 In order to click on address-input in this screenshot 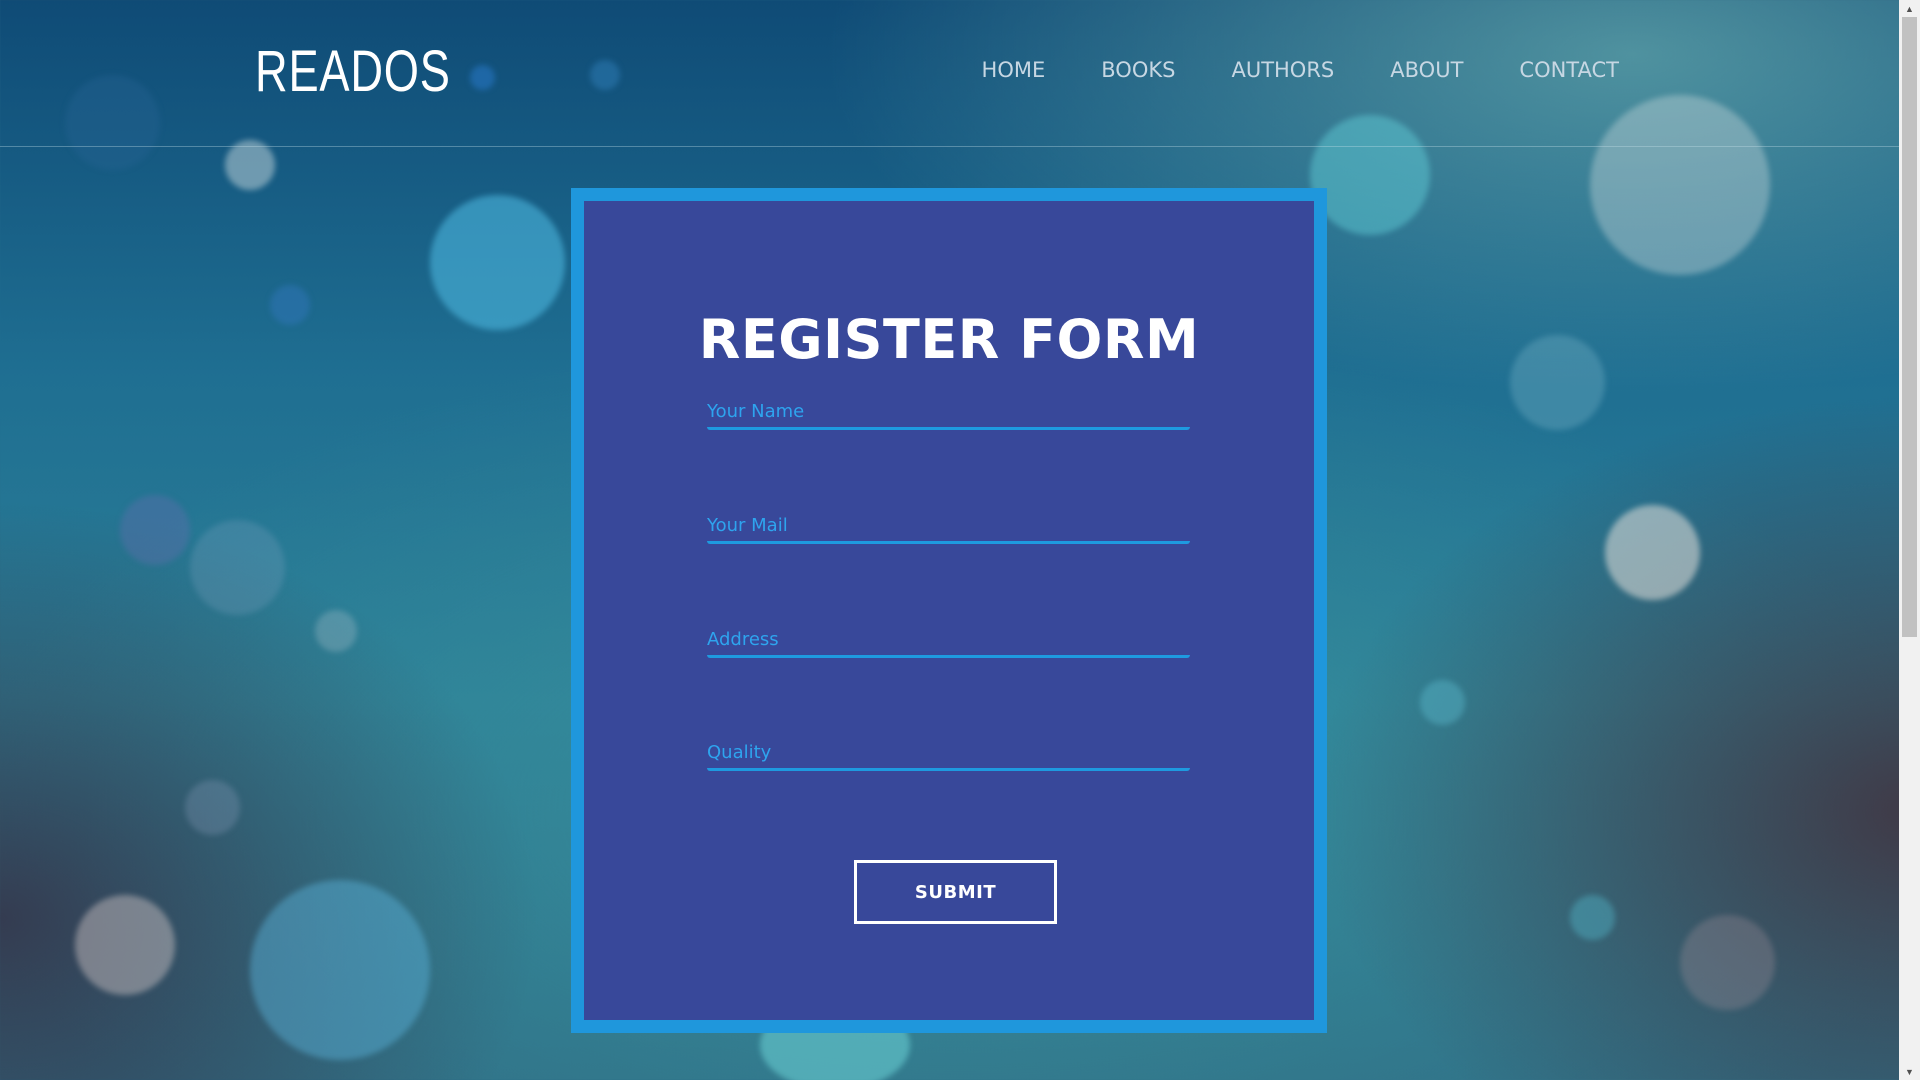, I will do `click(948, 636)`.